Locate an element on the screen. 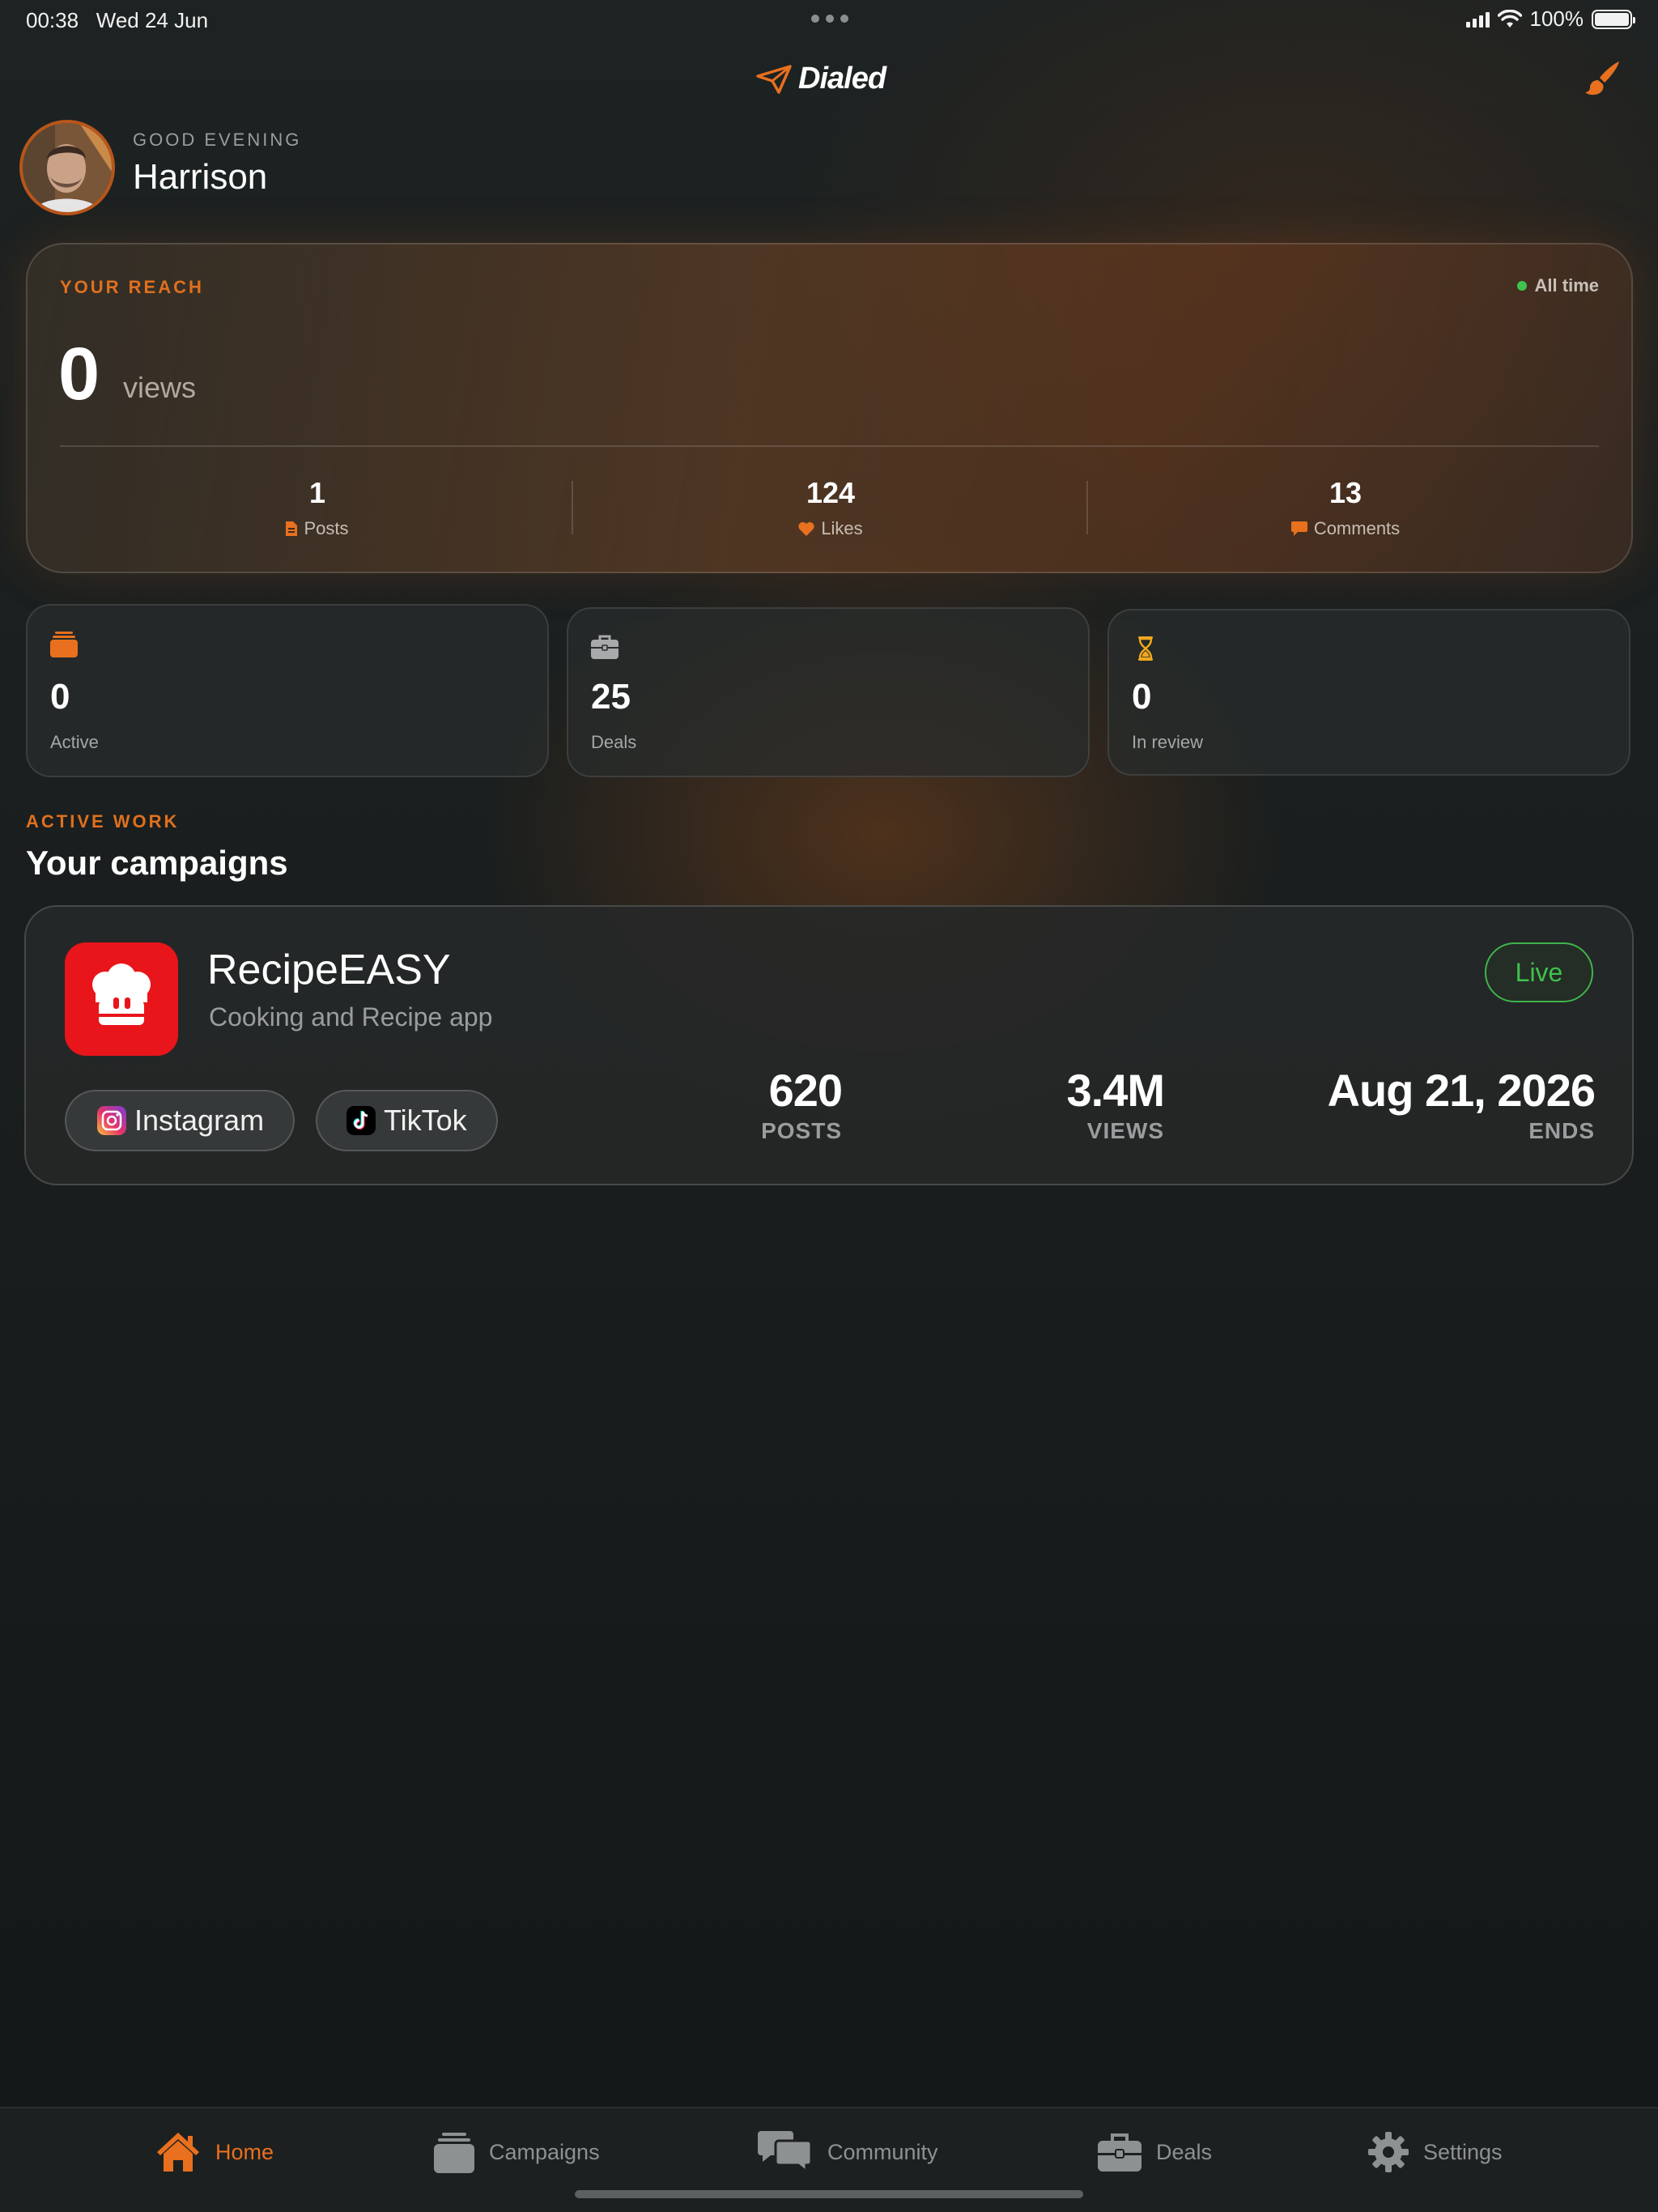 Image resolution: width=1658 pixels, height=2212 pixels. paintbrush-icon is located at coordinates (1602, 78).